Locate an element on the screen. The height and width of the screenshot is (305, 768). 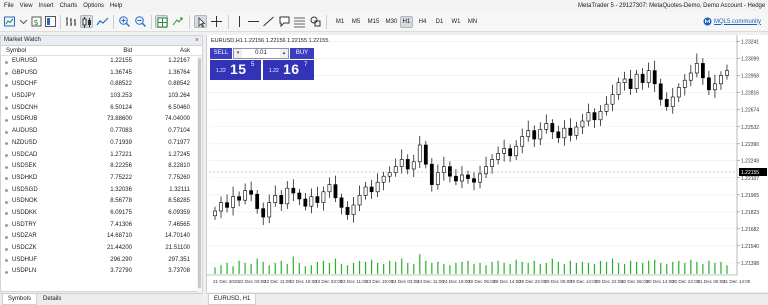
candlestick-chart-icon is located at coordinates (86, 21).